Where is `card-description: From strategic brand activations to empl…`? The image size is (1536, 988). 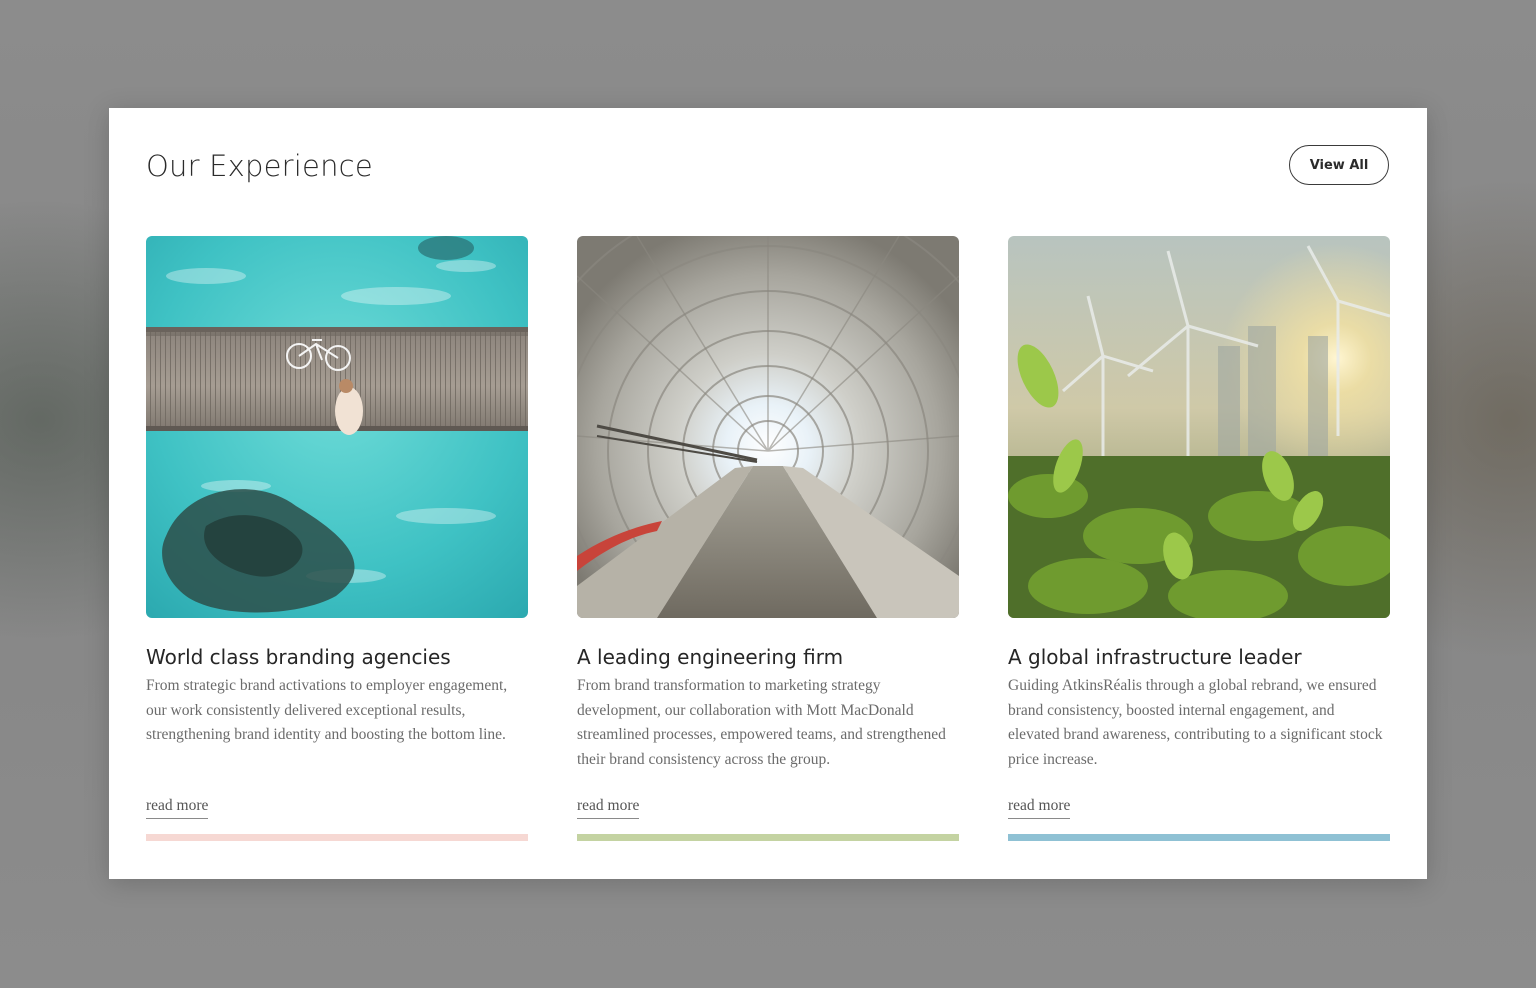
card-description: From strategic brand activations to empl… is located at coordinates (327, 710).